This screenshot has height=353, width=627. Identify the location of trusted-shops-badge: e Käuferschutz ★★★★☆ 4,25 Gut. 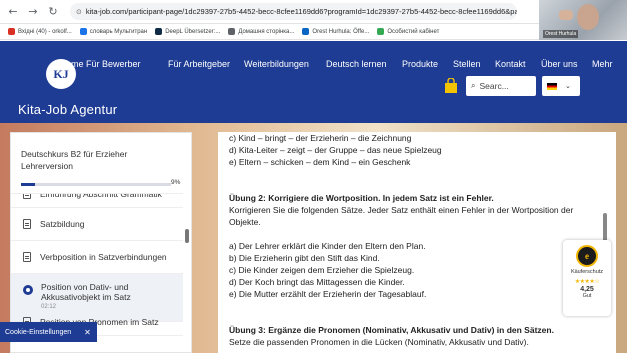
(587, 278).